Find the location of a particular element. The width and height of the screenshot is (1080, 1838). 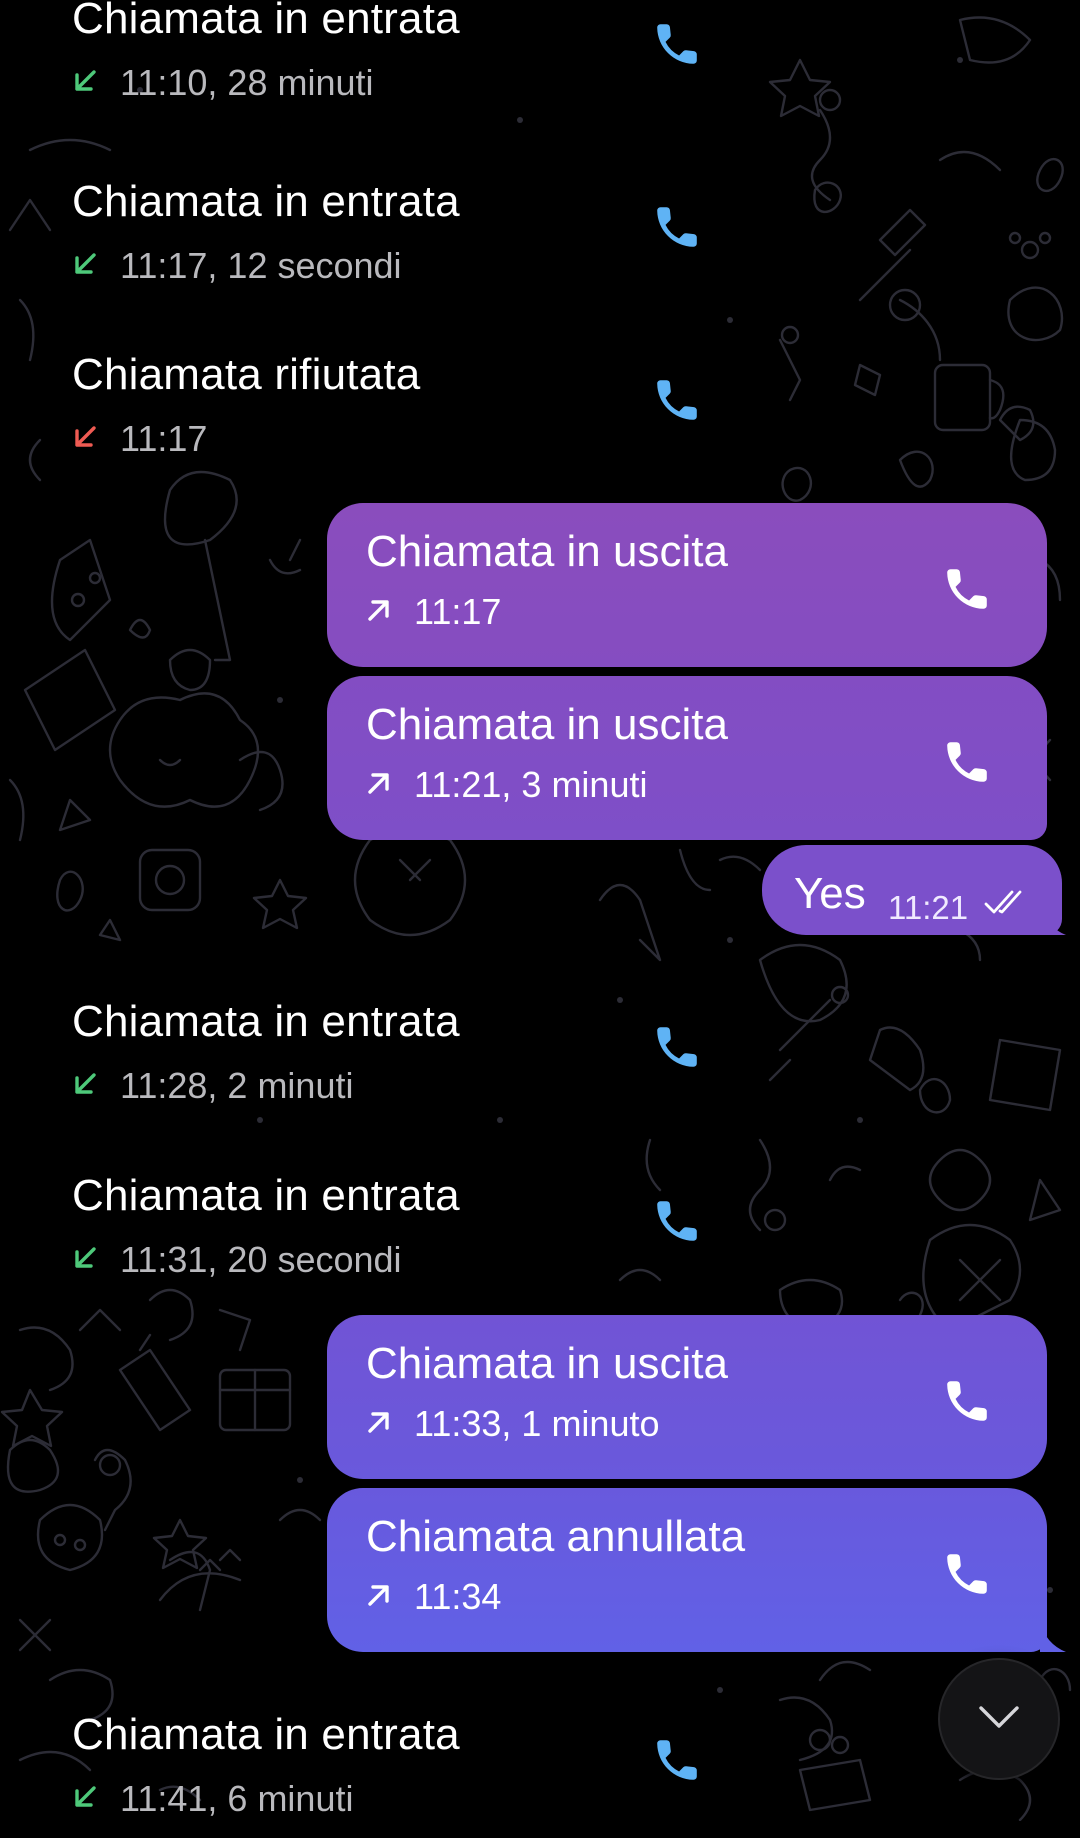

call-title: Chiamata rifiutata is located at coordinates (246, 374).